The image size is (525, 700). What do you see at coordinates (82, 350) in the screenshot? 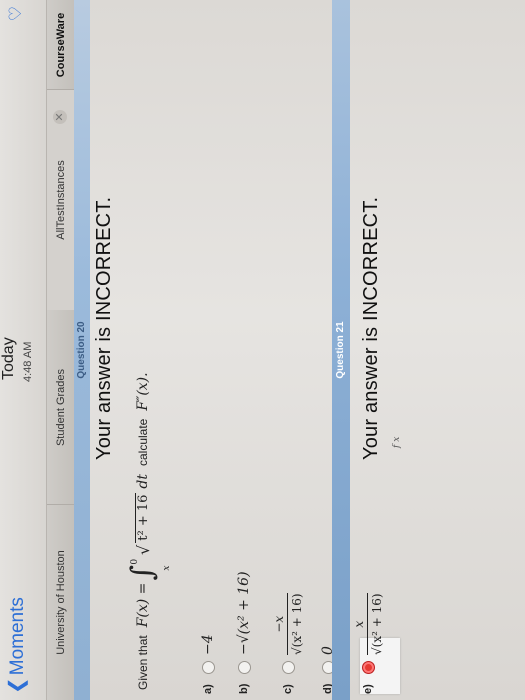
I see `question-20-header: Question 20` at bounding box center [82, 350].